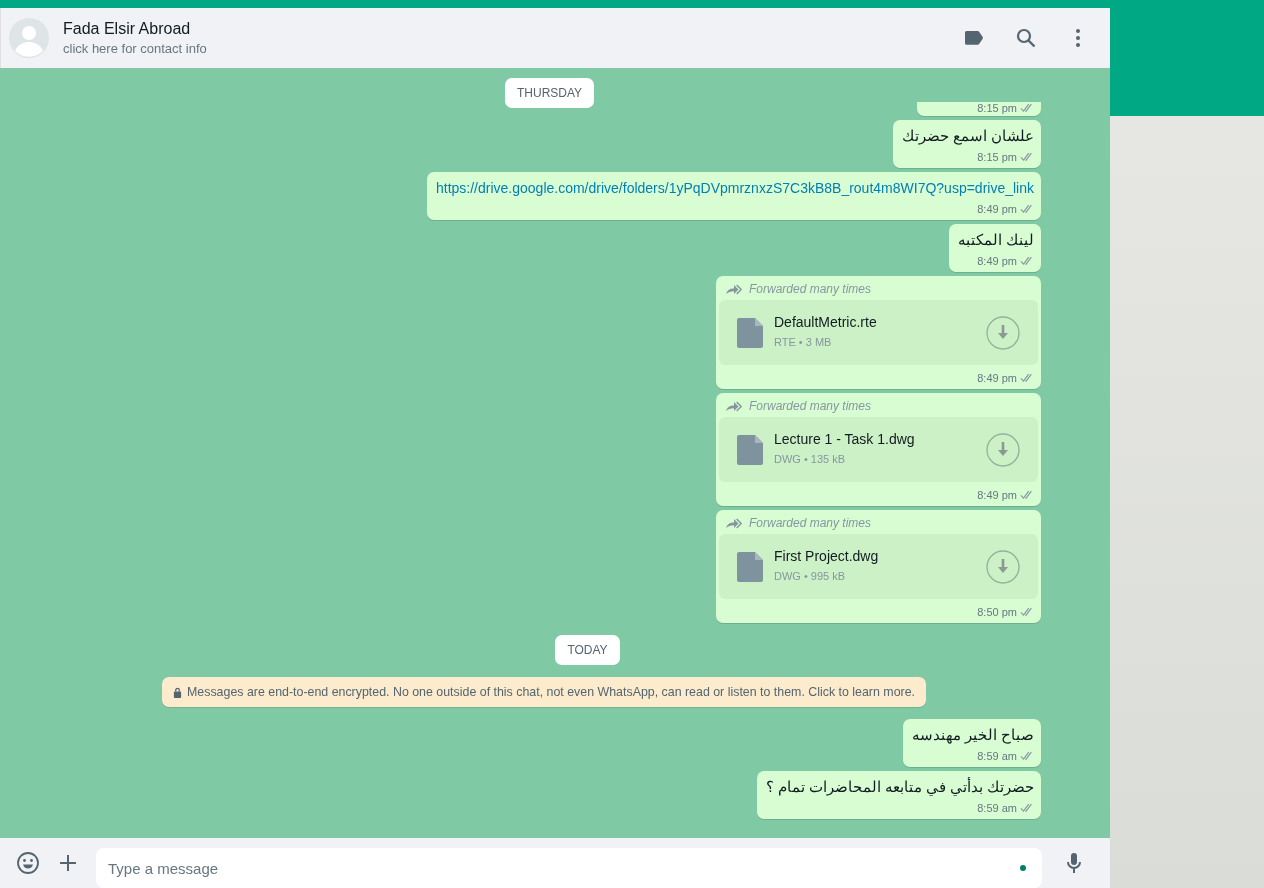 This screenshot has height=888, width=1264. I want to click on file-attachment: First Project.dwg DWG • 995 kB, so click(878, 566).